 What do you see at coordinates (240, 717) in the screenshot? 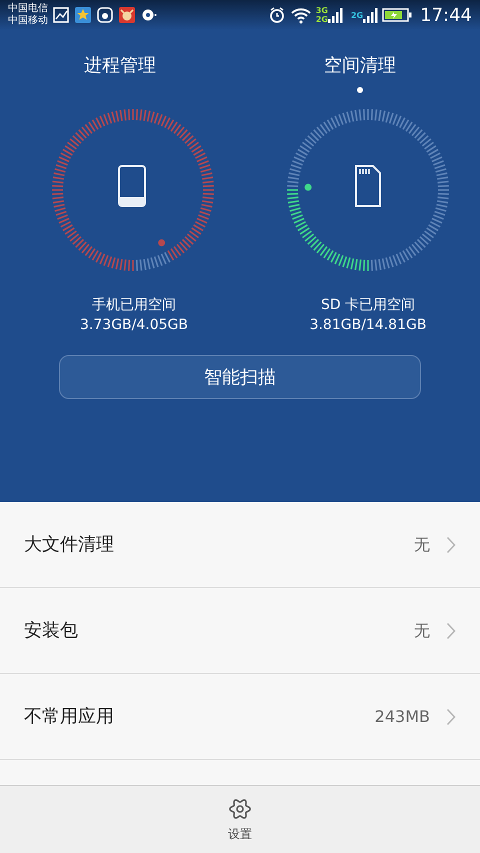
I see `list-row: 不常用应用 243MB` at bounding box center [240, 717].